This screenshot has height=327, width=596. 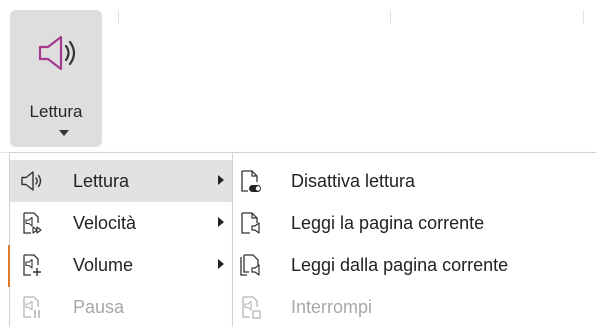 What do you see at coordinates (103, 265) in the screenshot?
I see `menu-item-label: Volume` at bounding box center [103, 265].